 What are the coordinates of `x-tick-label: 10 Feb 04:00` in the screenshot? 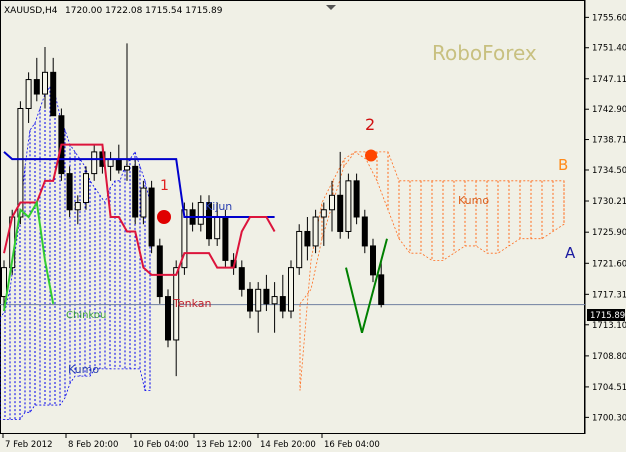 It's located at (161, 445).